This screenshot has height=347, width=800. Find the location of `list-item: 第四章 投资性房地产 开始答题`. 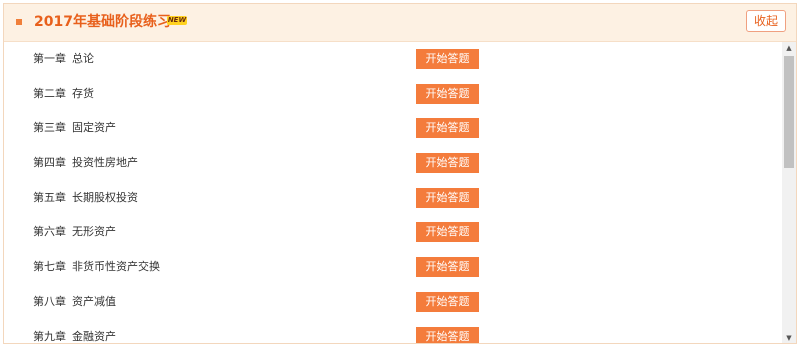

list-item: 第四章 投资性房地产 开始答题 is located at coordinates (392, 163).